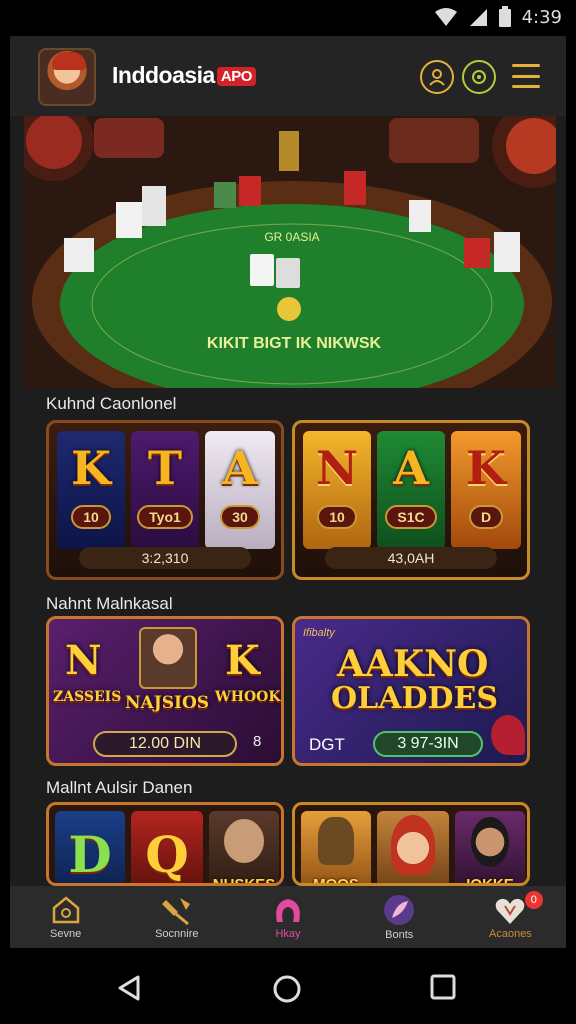 This screenshot has width=576, height=1024. I want to click on thumb-letter: Q, so click(167, 854).